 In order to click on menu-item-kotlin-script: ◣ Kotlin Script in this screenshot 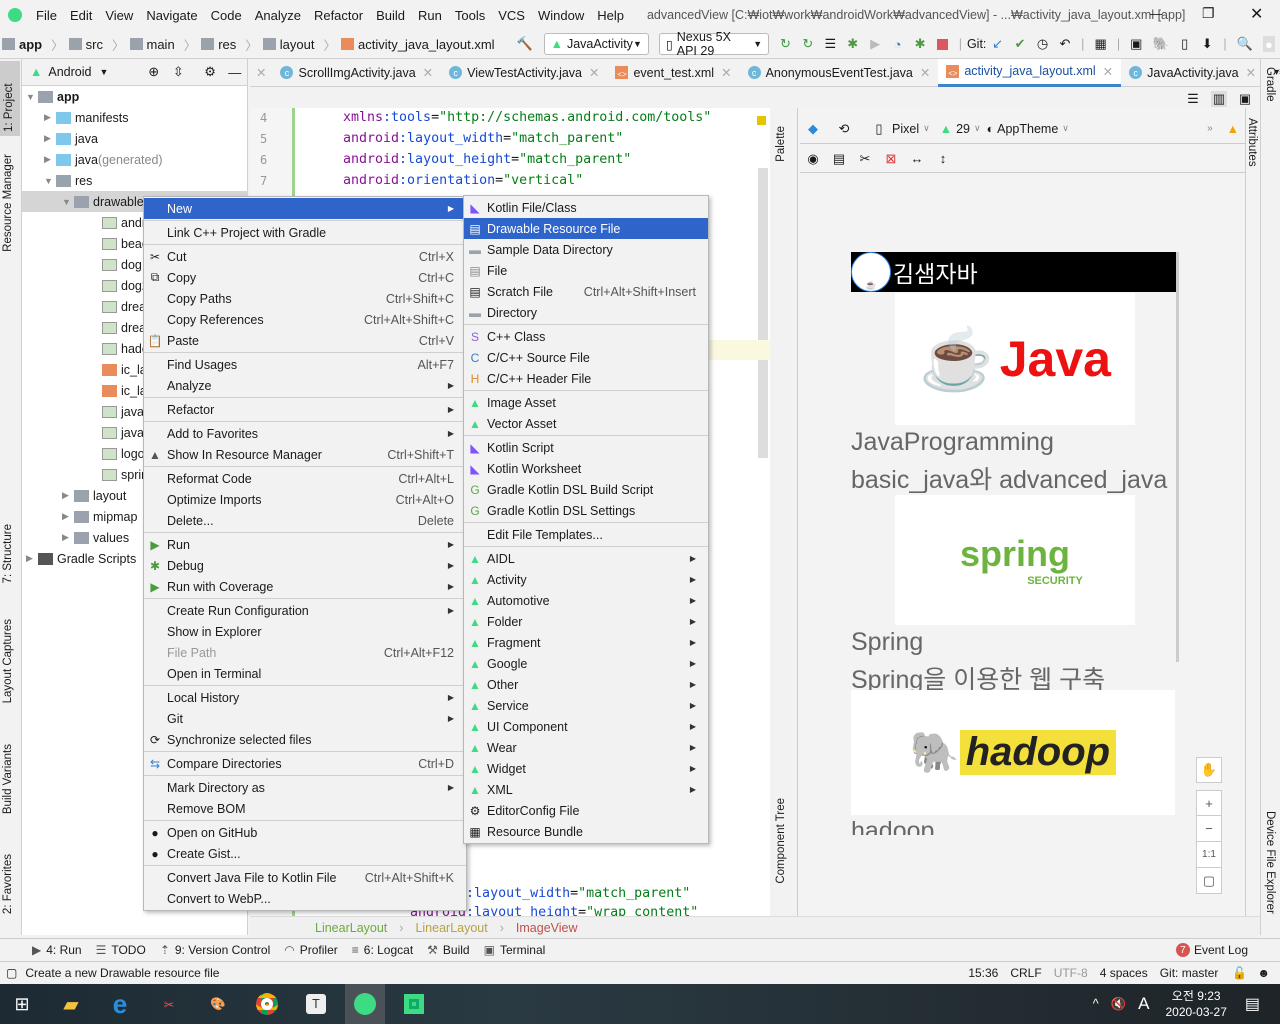, I will do `click(586, 447)`.